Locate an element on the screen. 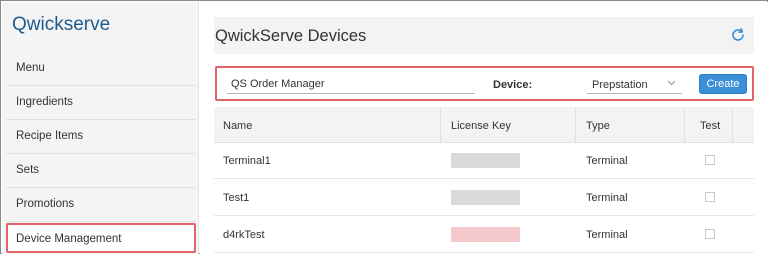 The width and height of the screenshot is (768, 254). column-header-test: Test is located at coordinates (710, 126).